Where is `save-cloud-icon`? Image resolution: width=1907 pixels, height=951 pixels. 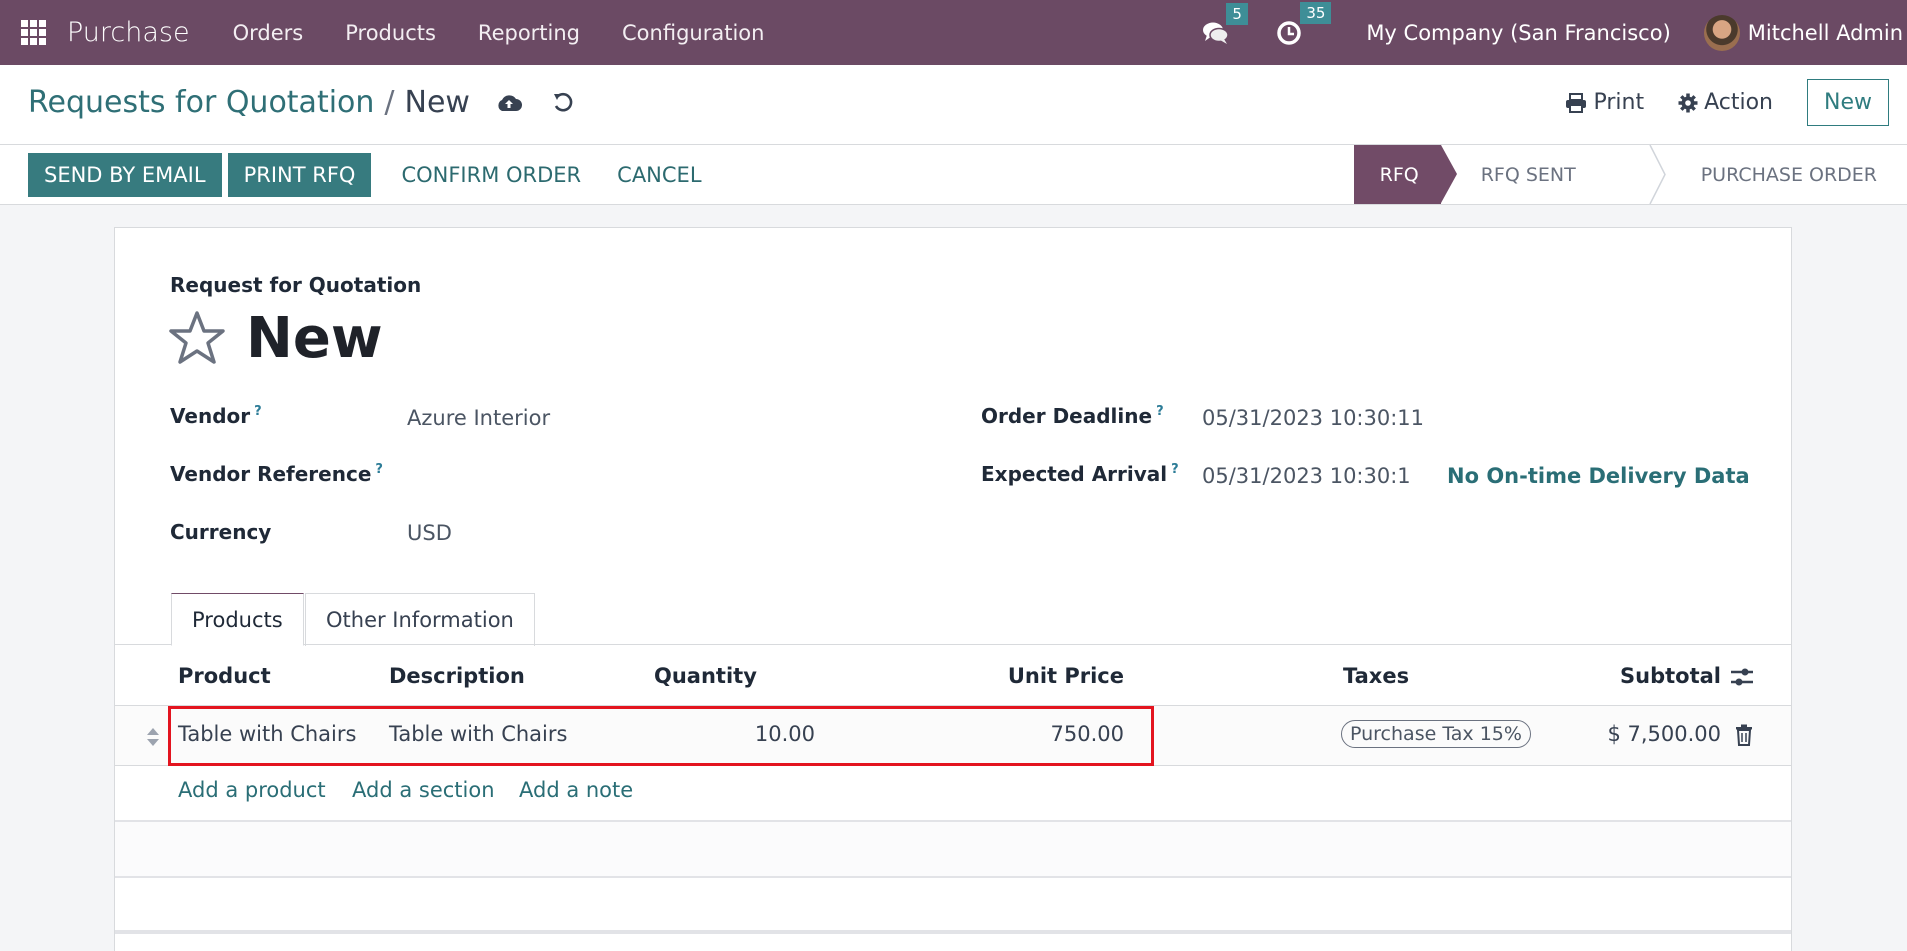 save-cloud-icon is located at coordinates (509, 103).